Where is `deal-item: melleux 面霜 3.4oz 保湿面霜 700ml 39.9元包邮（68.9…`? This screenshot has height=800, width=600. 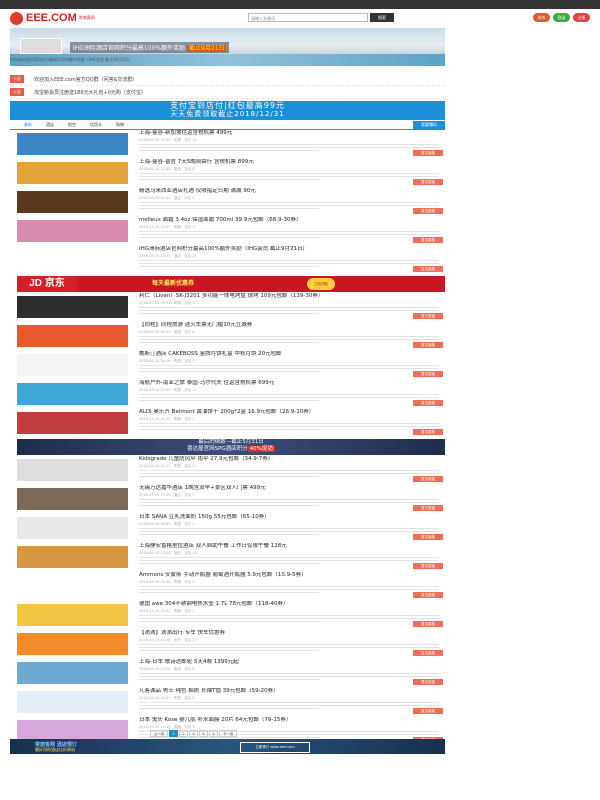
deal-item: melleux 面霜 3.4oz 保湿面霜 700ml 39.9元包邮（68.9… is located at coordinates (231, 231).